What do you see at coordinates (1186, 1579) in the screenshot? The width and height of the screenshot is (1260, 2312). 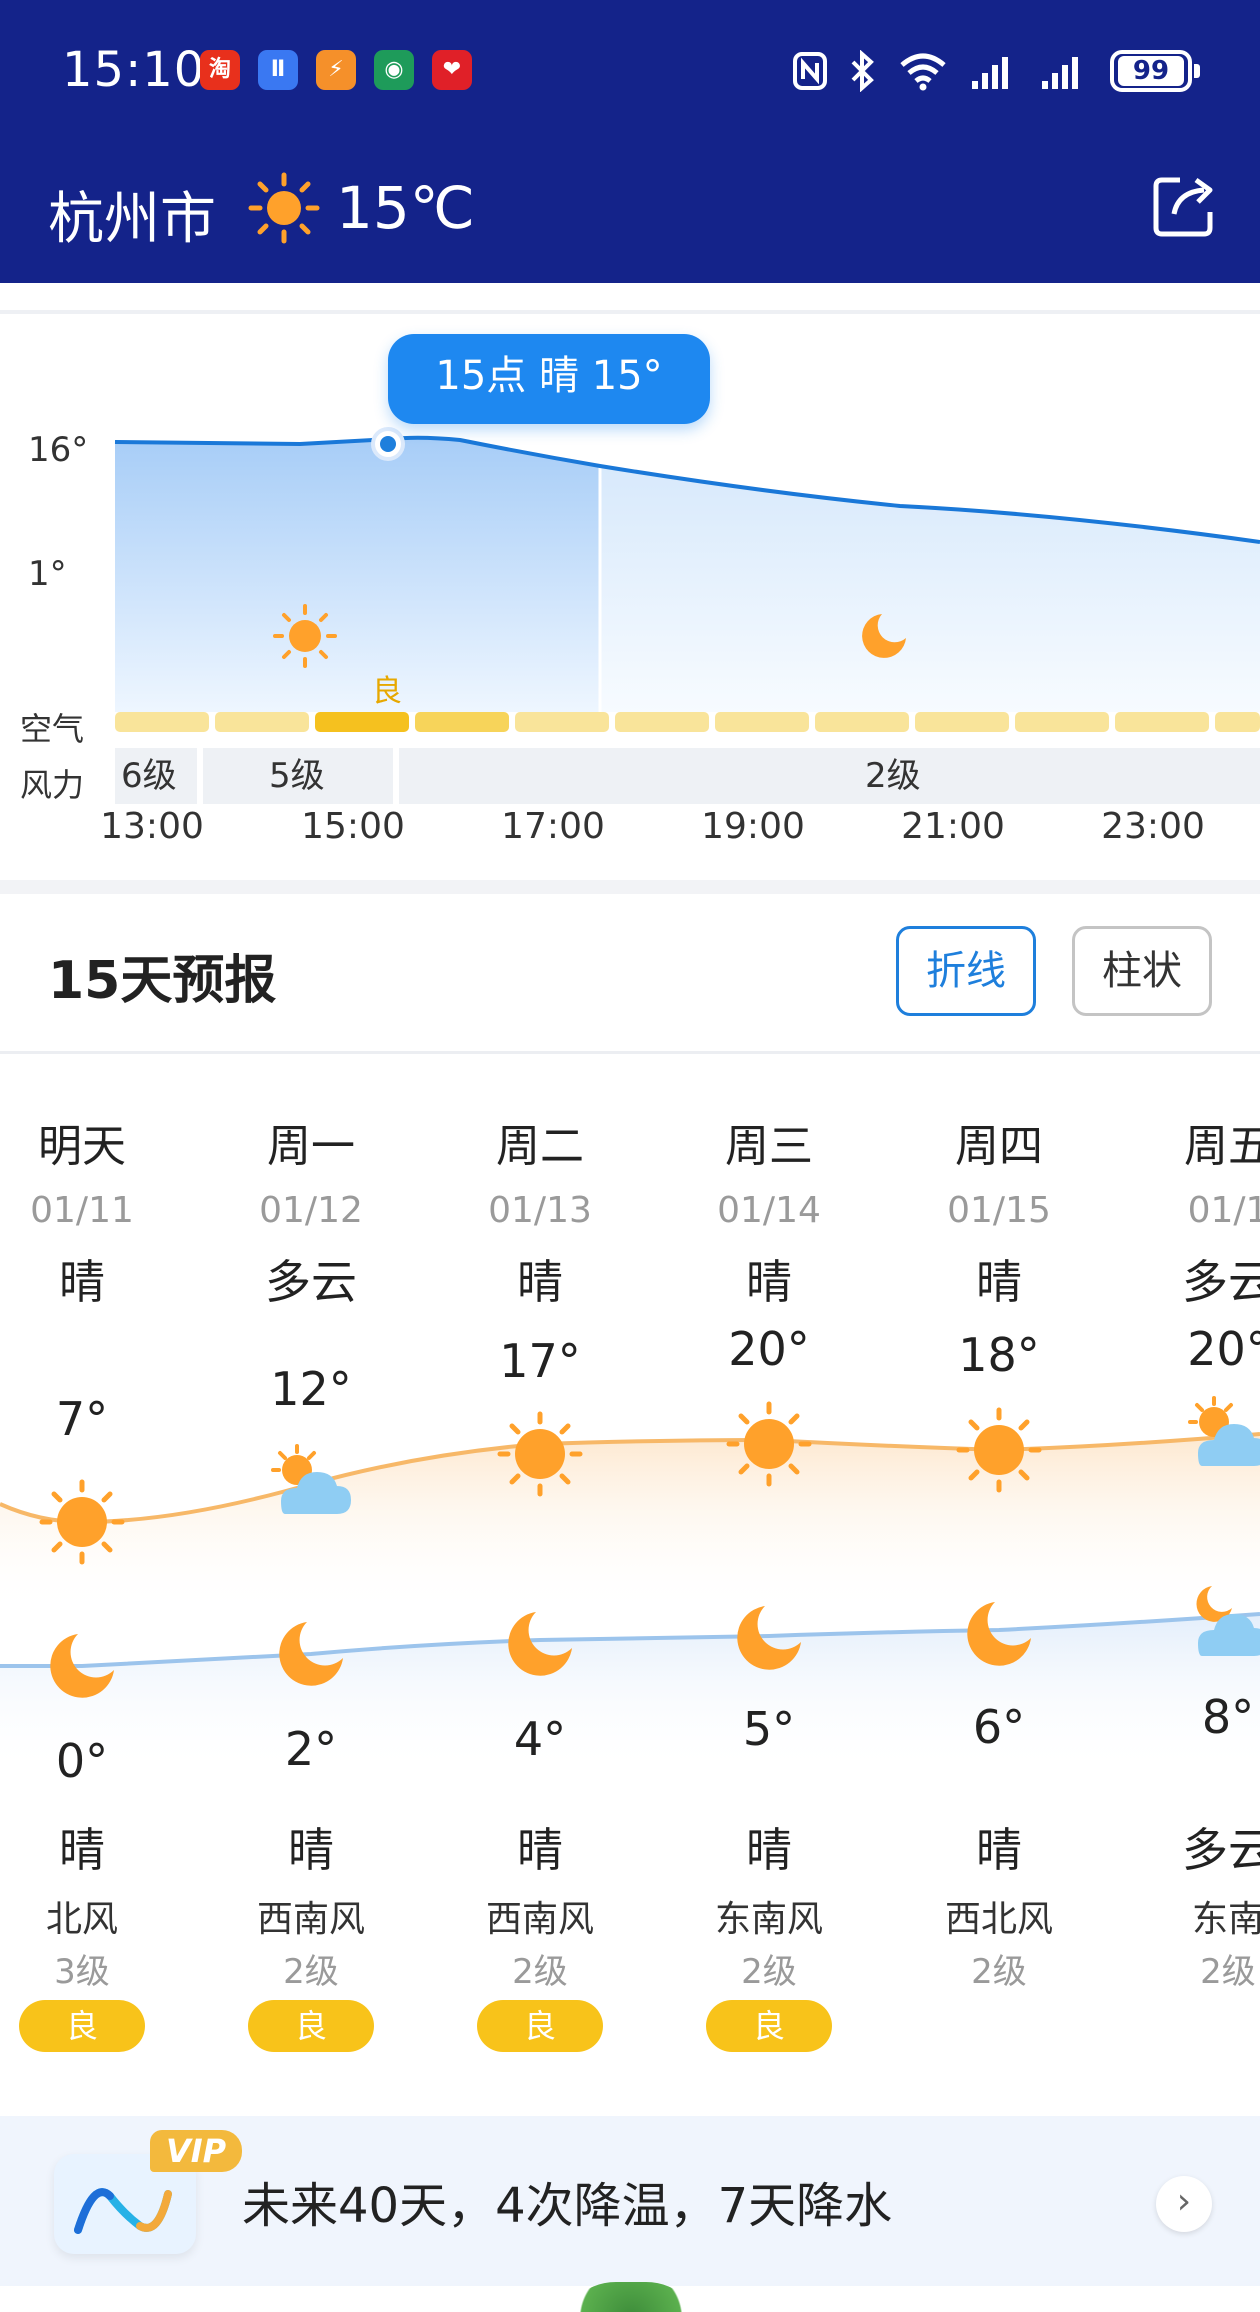 I see `day-column: 周五 01/1 多云 20° 8° 多云 东南 2级` at bounding box center [1186, 1579].